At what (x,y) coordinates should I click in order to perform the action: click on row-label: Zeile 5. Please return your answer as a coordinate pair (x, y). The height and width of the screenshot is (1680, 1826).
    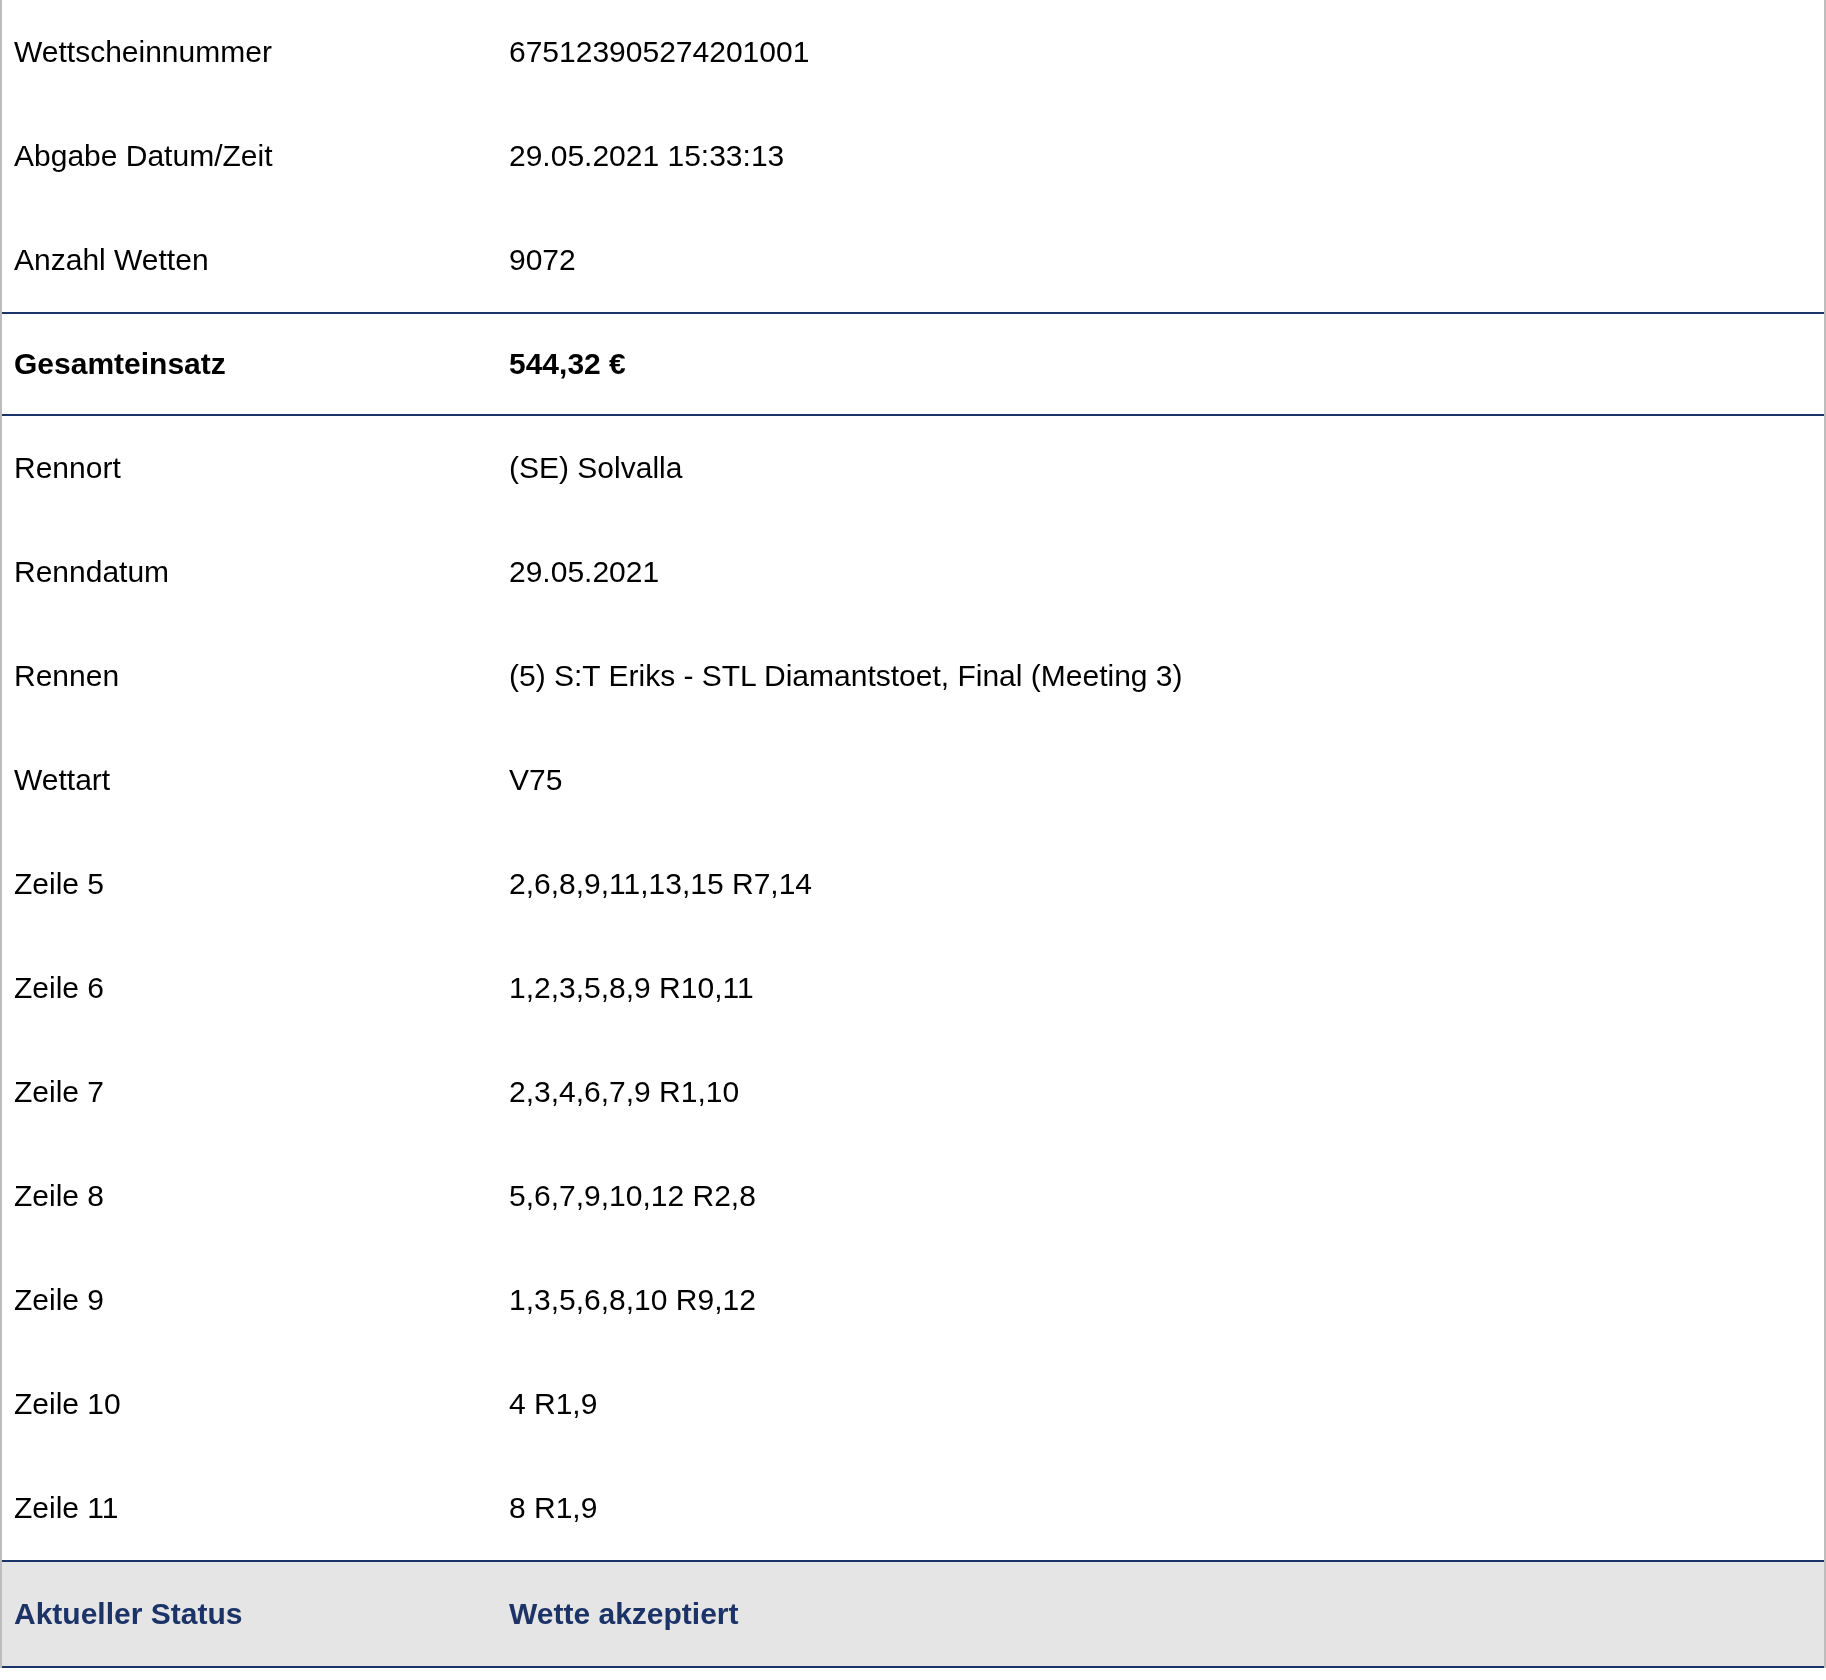
    Looking at the image, I should click on (59, 884).